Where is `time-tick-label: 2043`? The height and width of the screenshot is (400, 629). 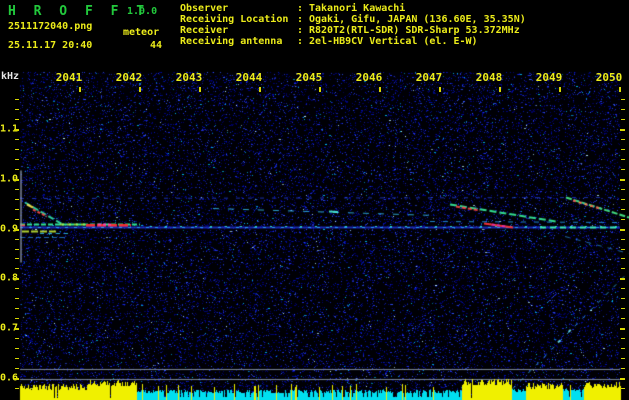 time-tick-label: 2043 is located at coordinates (189, 77).